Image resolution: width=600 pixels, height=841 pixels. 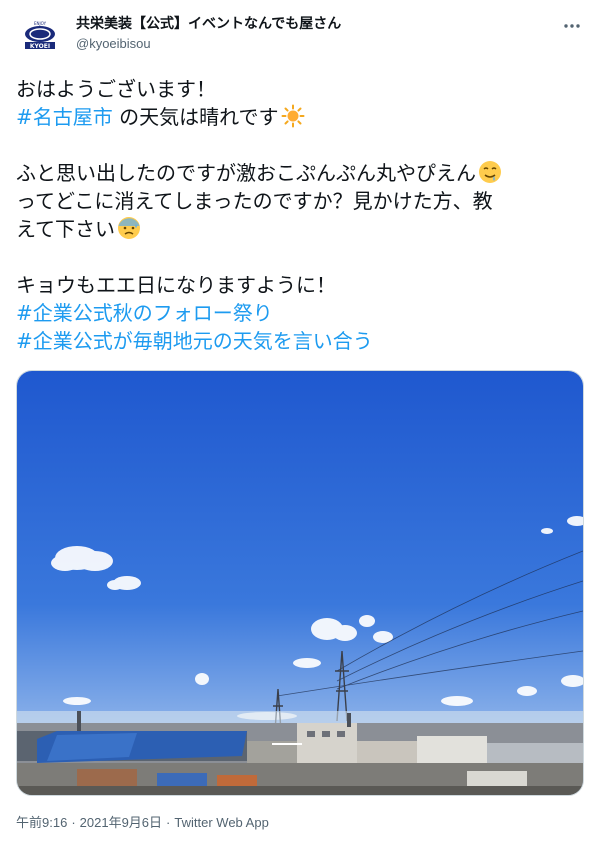 What do you see at coordinates (301, 229) in the screenshot?
I see `tweet-line: えて下さい` at bounding box center [301, 229].